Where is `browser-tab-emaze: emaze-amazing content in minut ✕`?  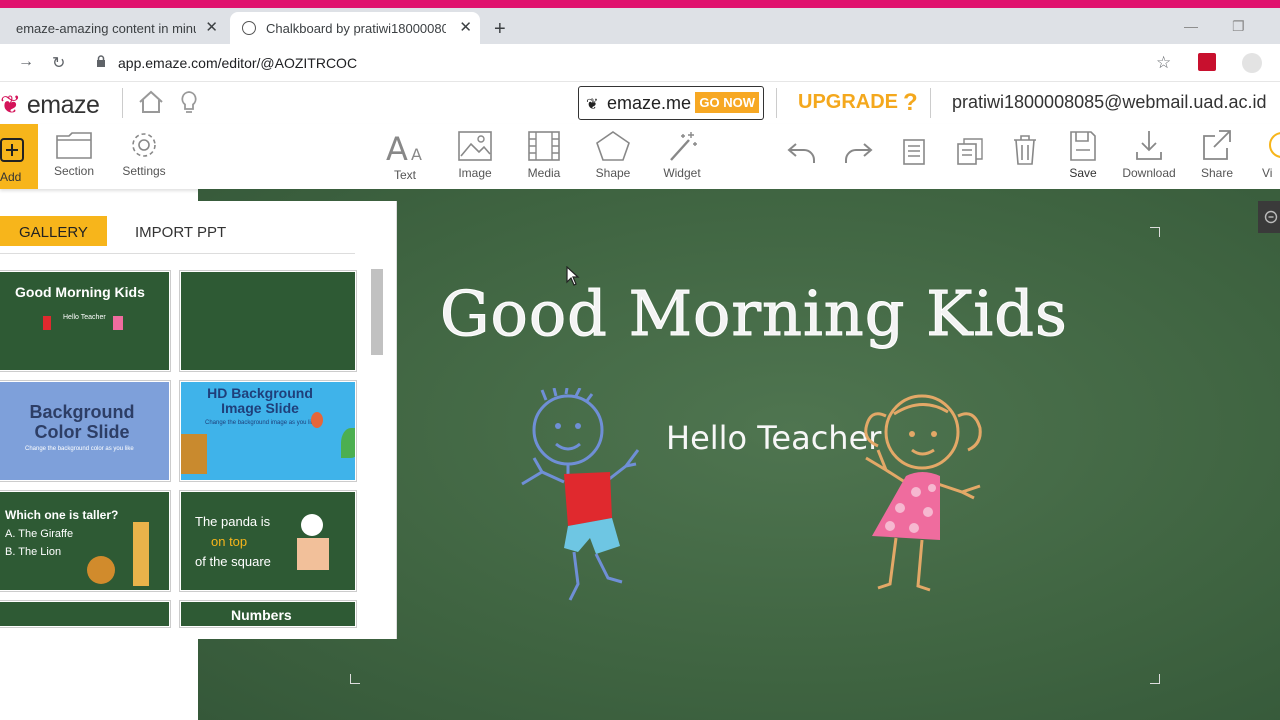
browser-tab-emaze: emaze-amazing content in minut ✕ is located at coordinates (113, 28).